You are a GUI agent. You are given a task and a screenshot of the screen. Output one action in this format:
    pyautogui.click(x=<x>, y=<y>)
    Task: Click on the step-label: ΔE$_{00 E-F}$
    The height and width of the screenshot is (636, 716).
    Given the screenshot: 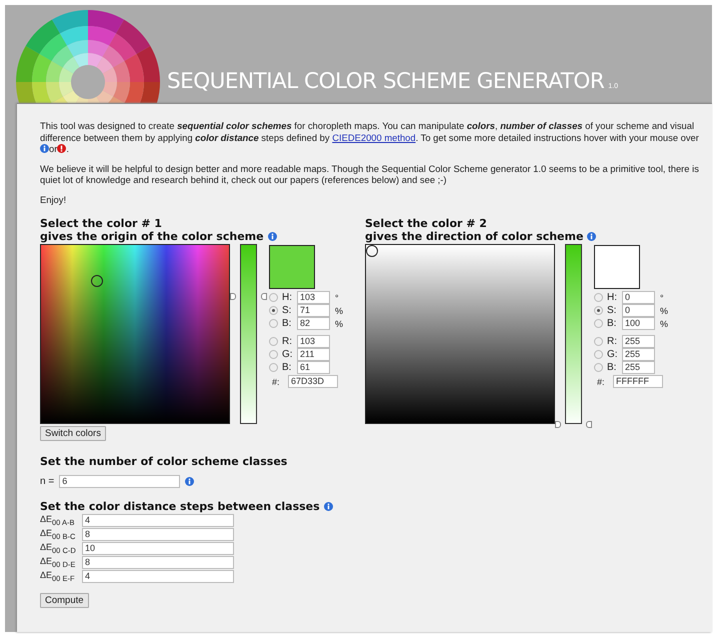 What is the action you would take?
    pyautogui.click(x=58, y=576)
    